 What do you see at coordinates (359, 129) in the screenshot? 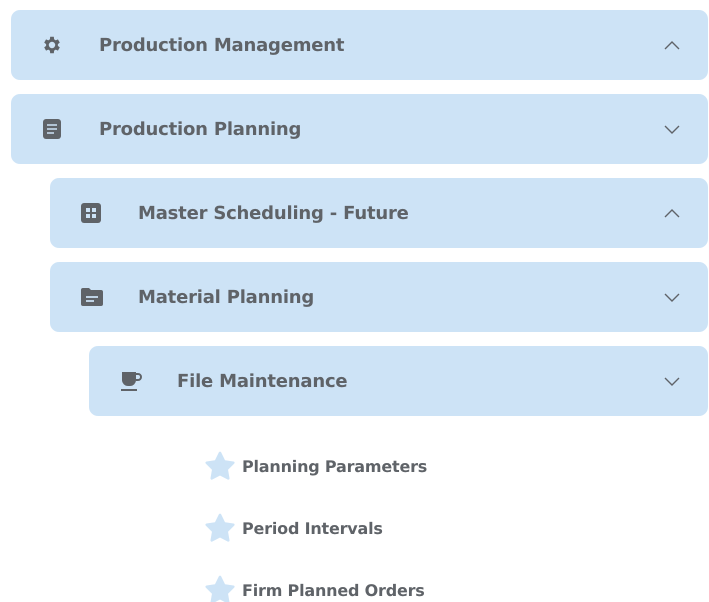
I see `menu-item: Production Planning` at bounding box center [359, 129].